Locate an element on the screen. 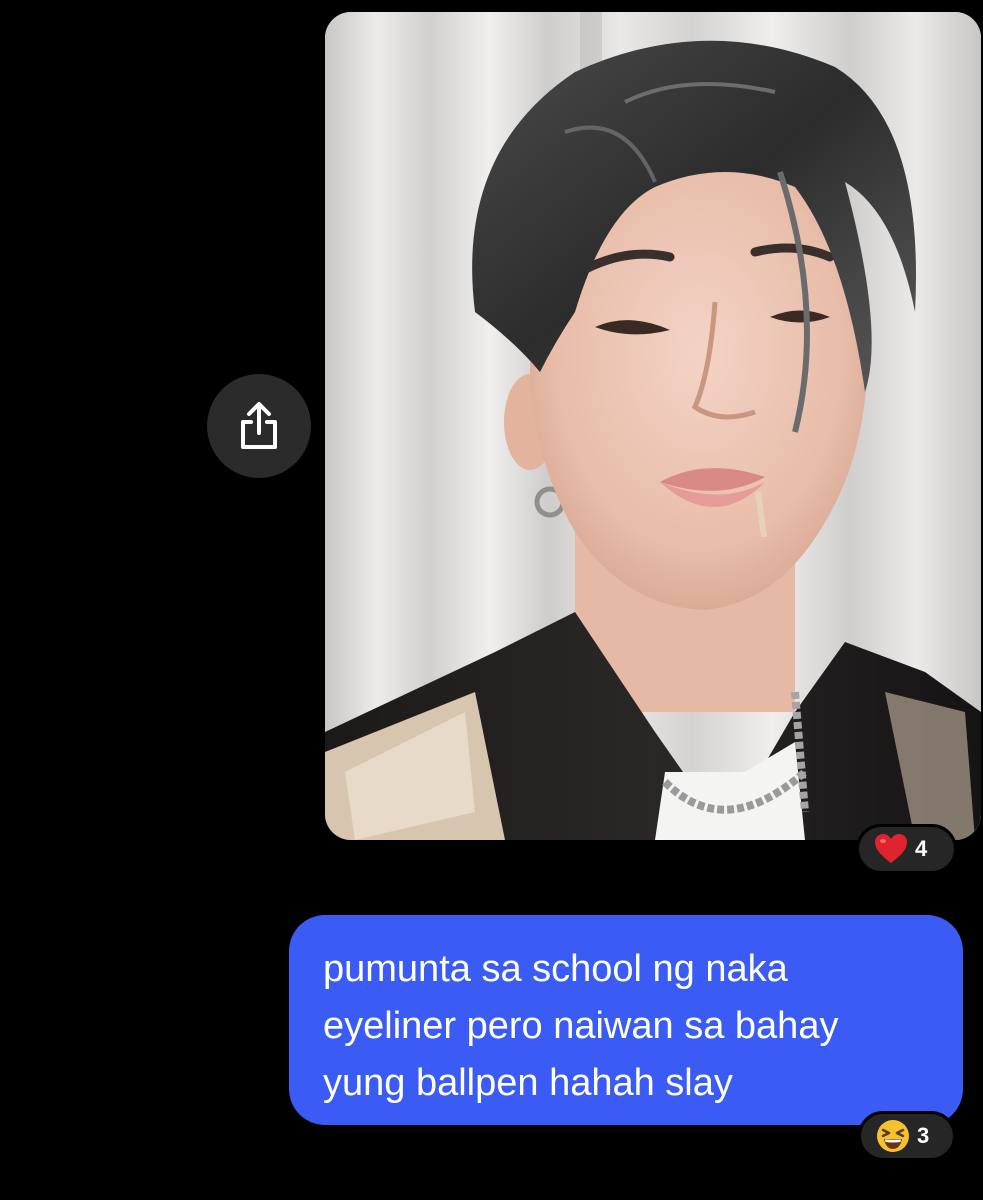  message-line: yung ballpen hahah slay is located at coordinates (528, 1083).